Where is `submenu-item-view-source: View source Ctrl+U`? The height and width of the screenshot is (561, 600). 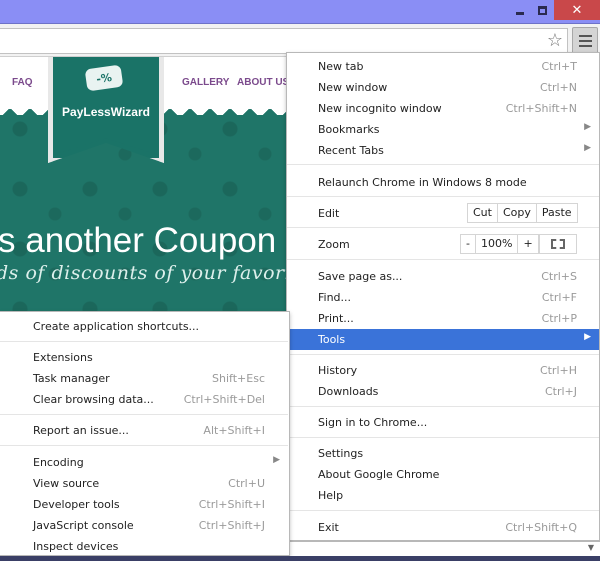 submenu-item-view-source: View source Ctrl+U is located at coordinates (144, 483).